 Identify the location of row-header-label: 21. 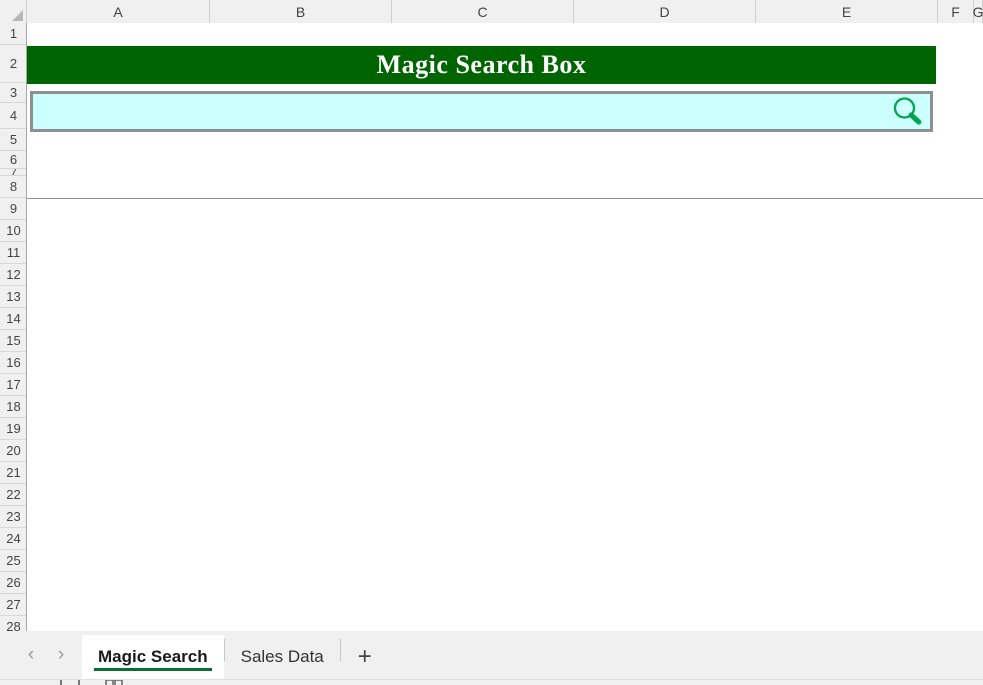
(13, 472).